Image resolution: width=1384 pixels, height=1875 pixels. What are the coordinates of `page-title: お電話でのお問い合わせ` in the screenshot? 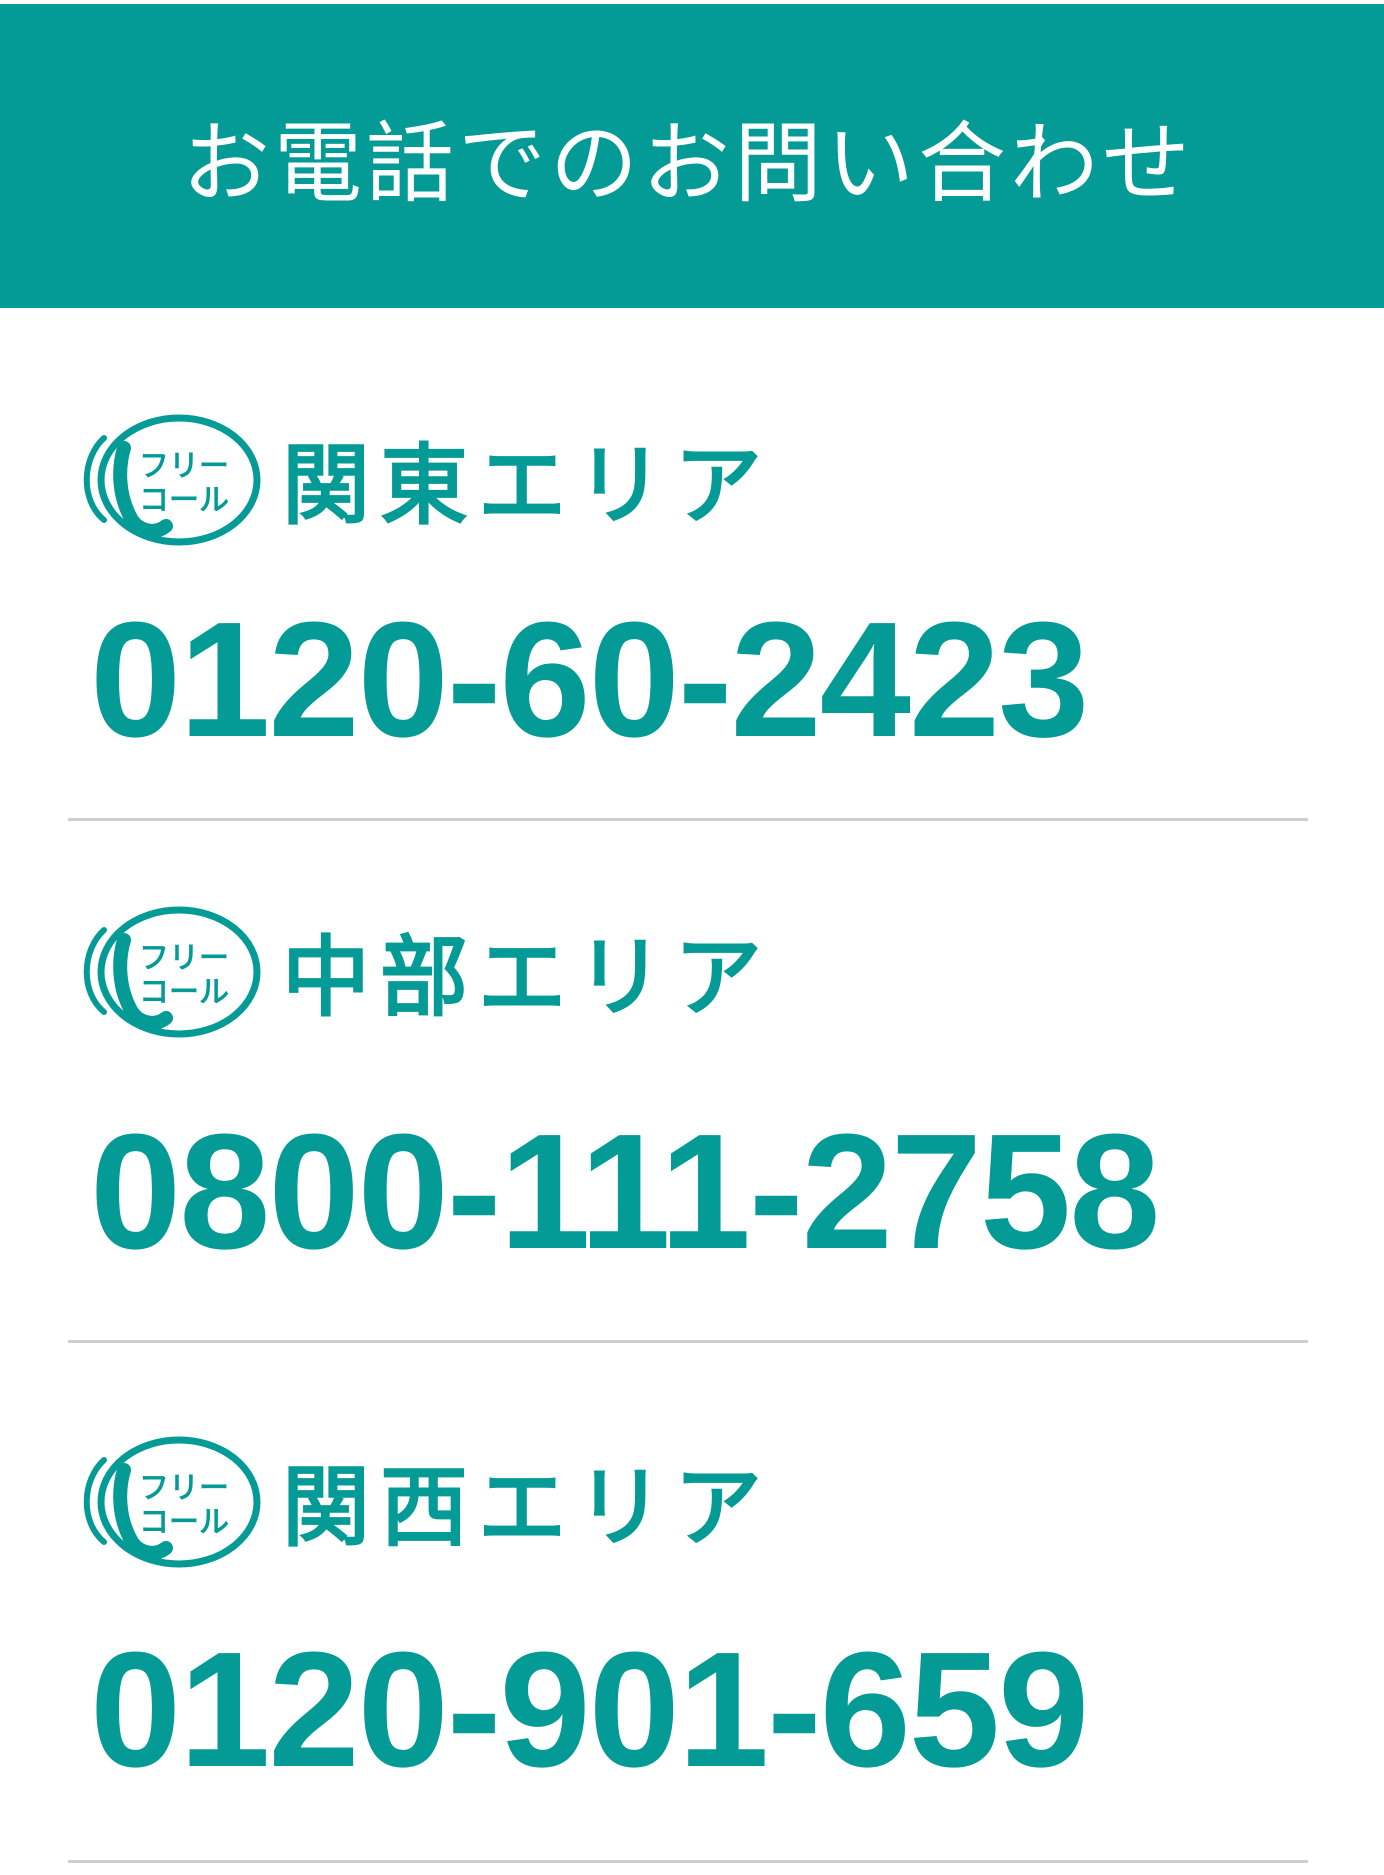 It's located at (687, 163).